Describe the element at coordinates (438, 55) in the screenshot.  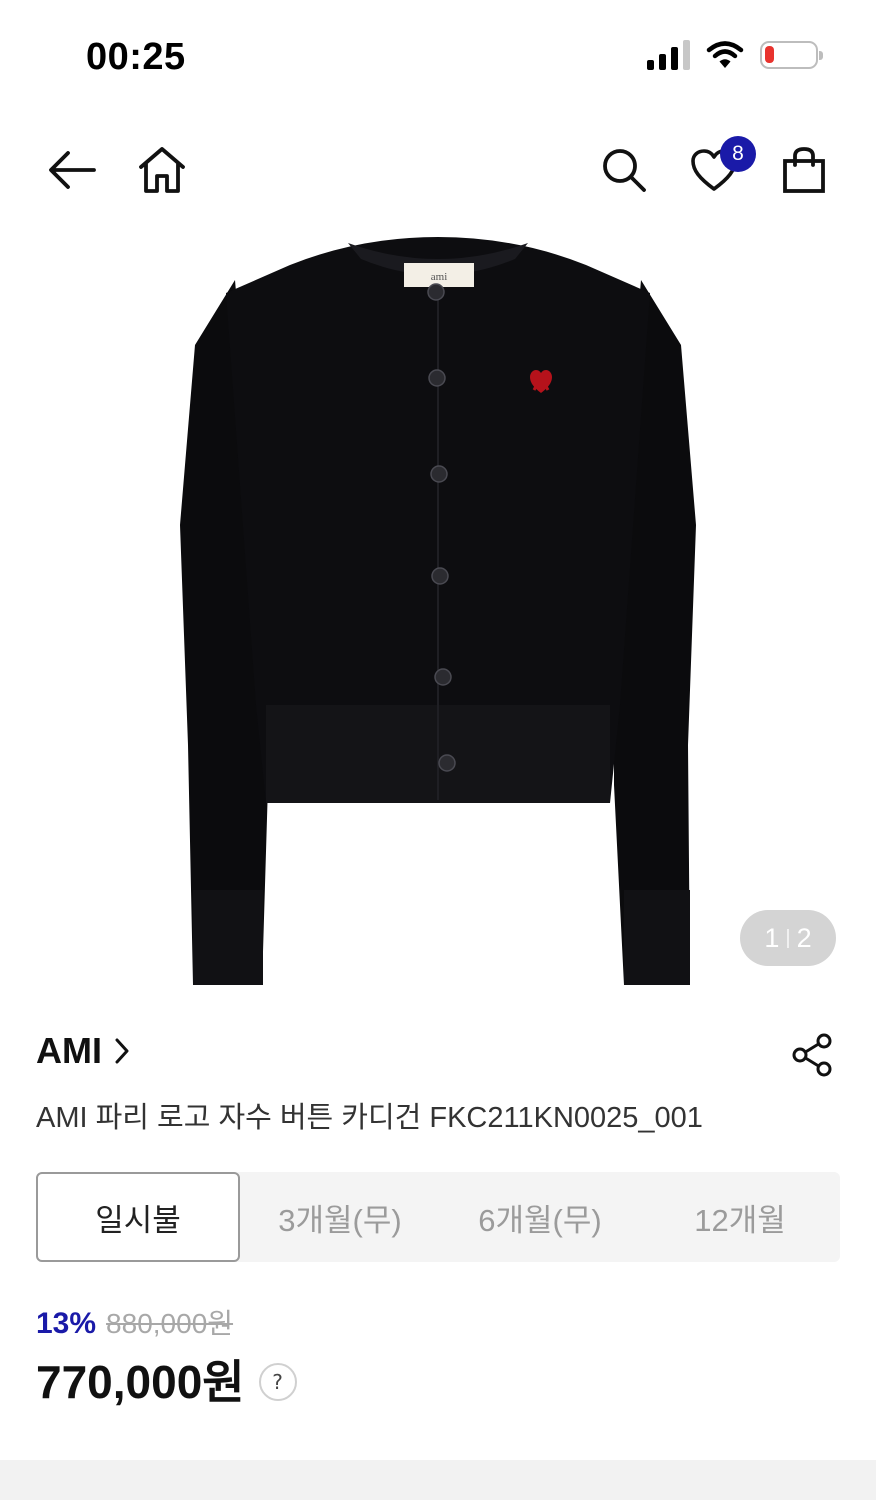
I see `status-bar: 00:25` at that location.